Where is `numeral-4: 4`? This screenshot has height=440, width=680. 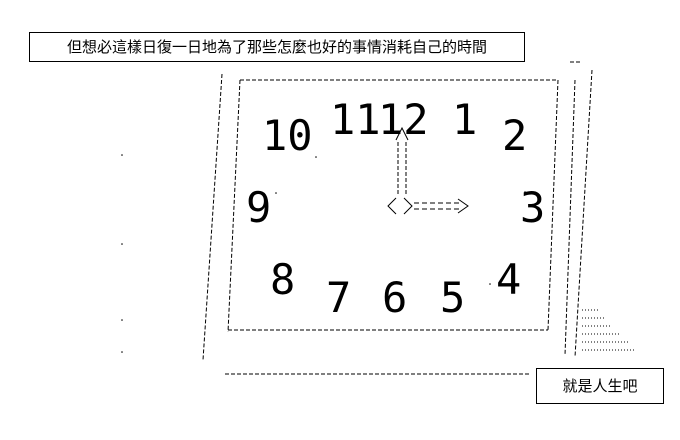
numeral-4: 4 is located at coordinates (508, 279).